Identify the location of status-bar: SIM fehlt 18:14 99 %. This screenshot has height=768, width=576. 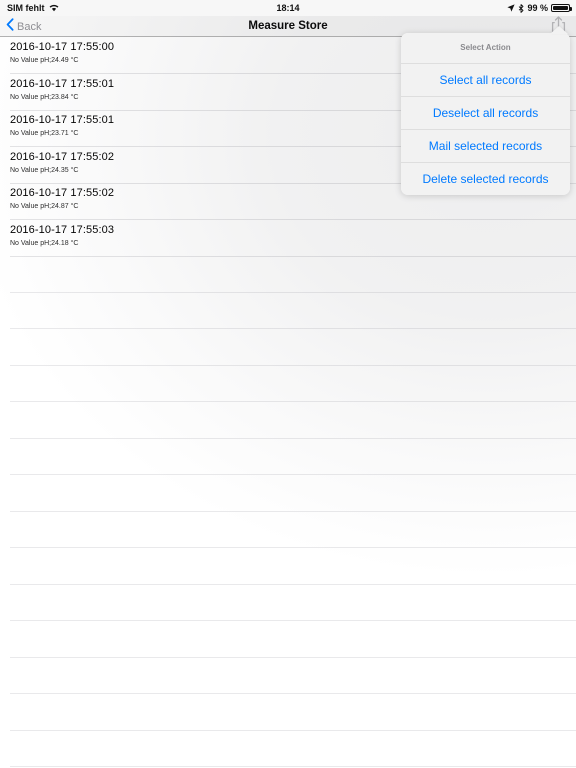
(288, 8).